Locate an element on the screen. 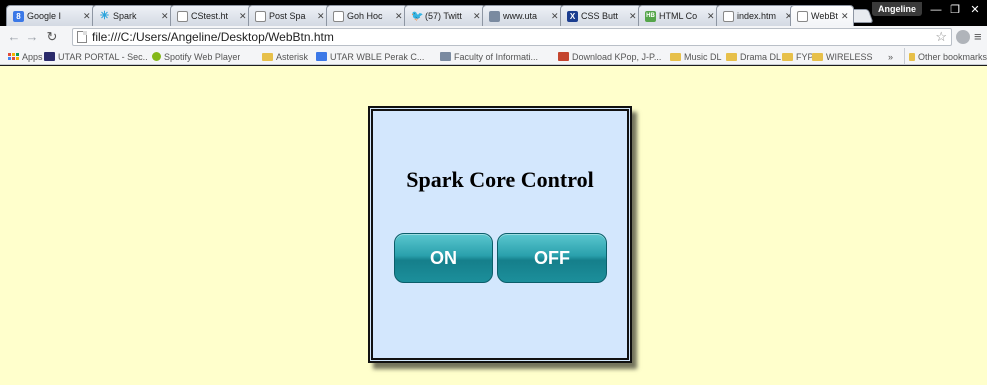  tab-label: HTML Co is located at coordinates (678, 16).